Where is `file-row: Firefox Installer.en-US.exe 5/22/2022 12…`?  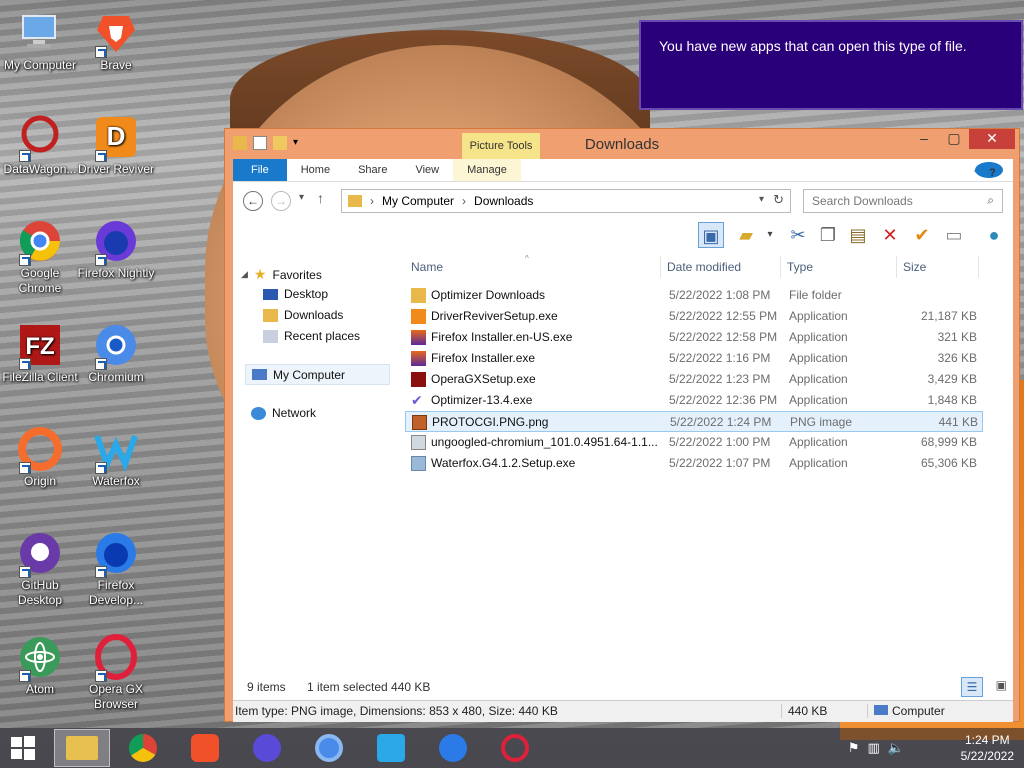 file-row: Firefox Installer.en-US.exe 5/22/2022 12… is located at coordinates (694, 337).